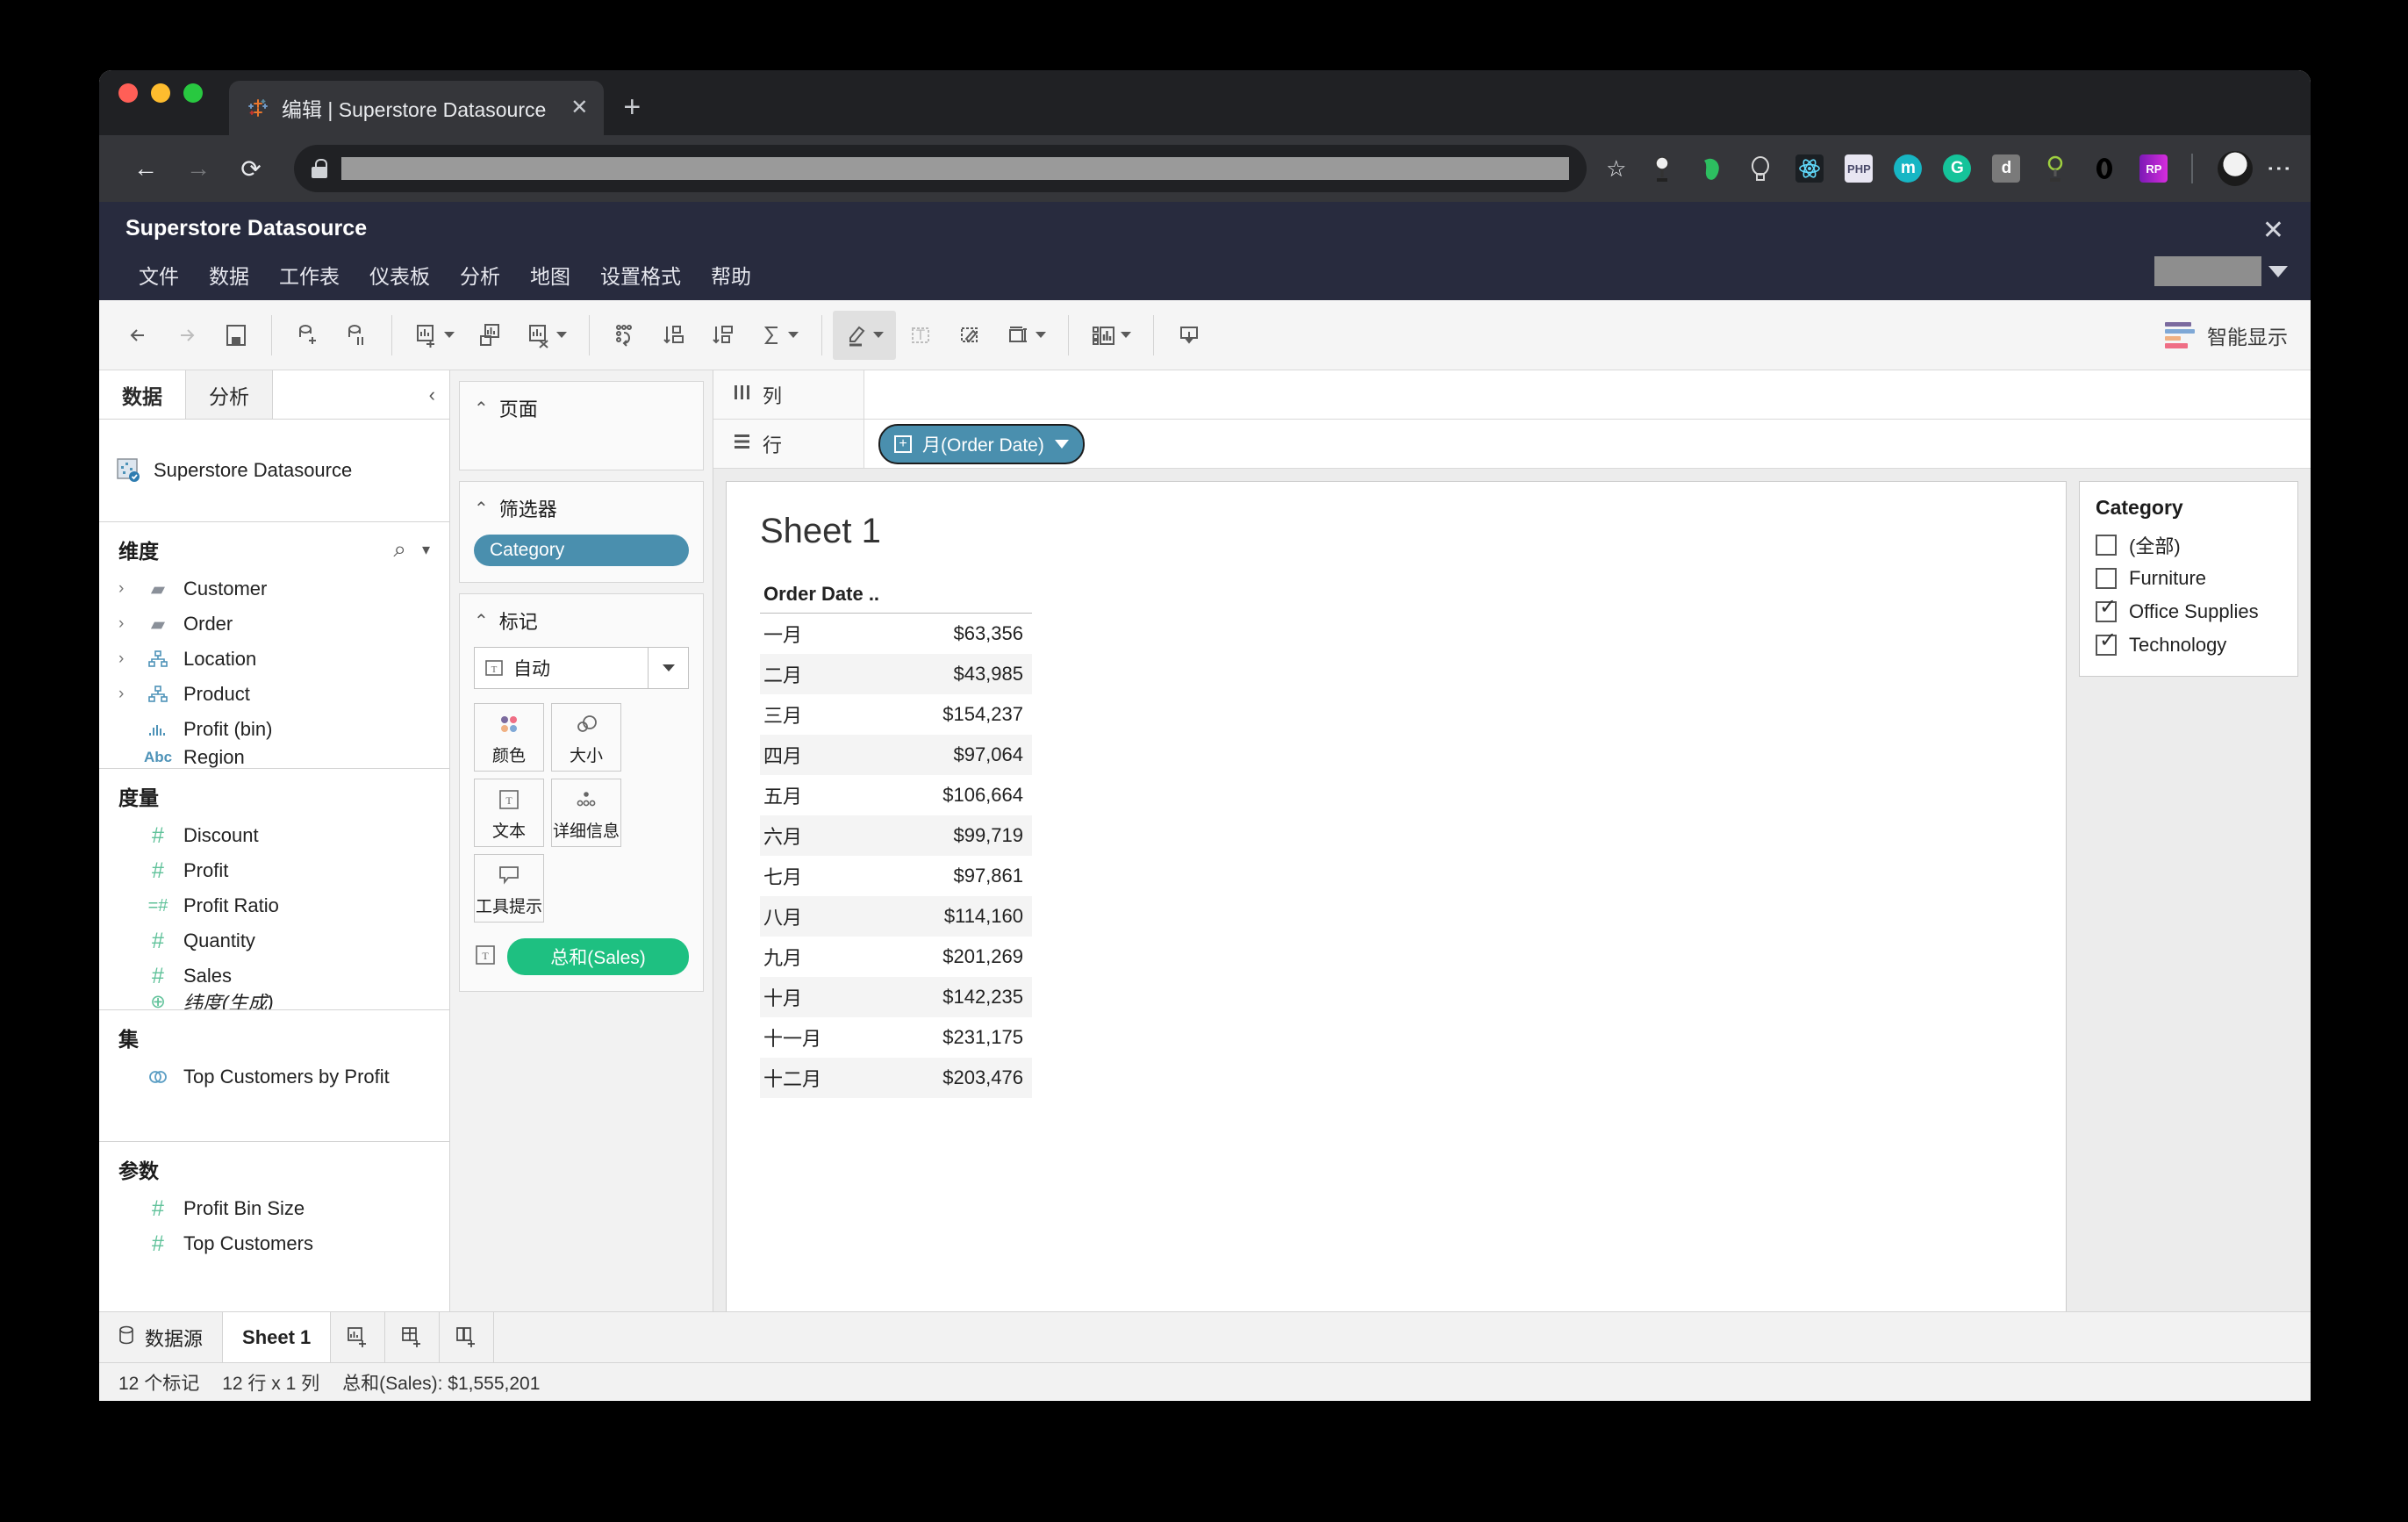 The height and width of the screenshot is (1522, 2408). What do you see at coordinates (128, 93) in the screenshot?
I see `close-window-button` at bounding box center [128, 93].